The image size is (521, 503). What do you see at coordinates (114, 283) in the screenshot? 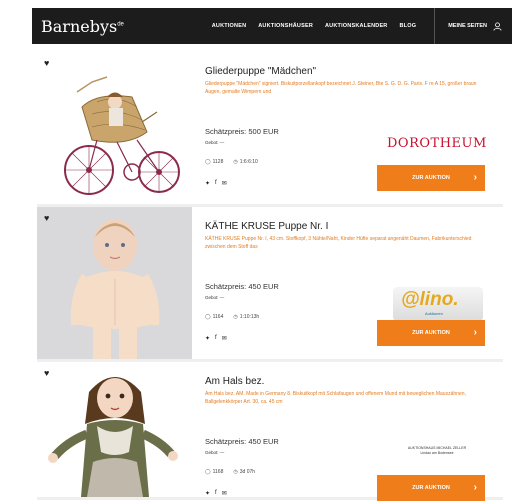
I see `listing-image-kaethe-kruse-doll` at bounding box center [114, 283].